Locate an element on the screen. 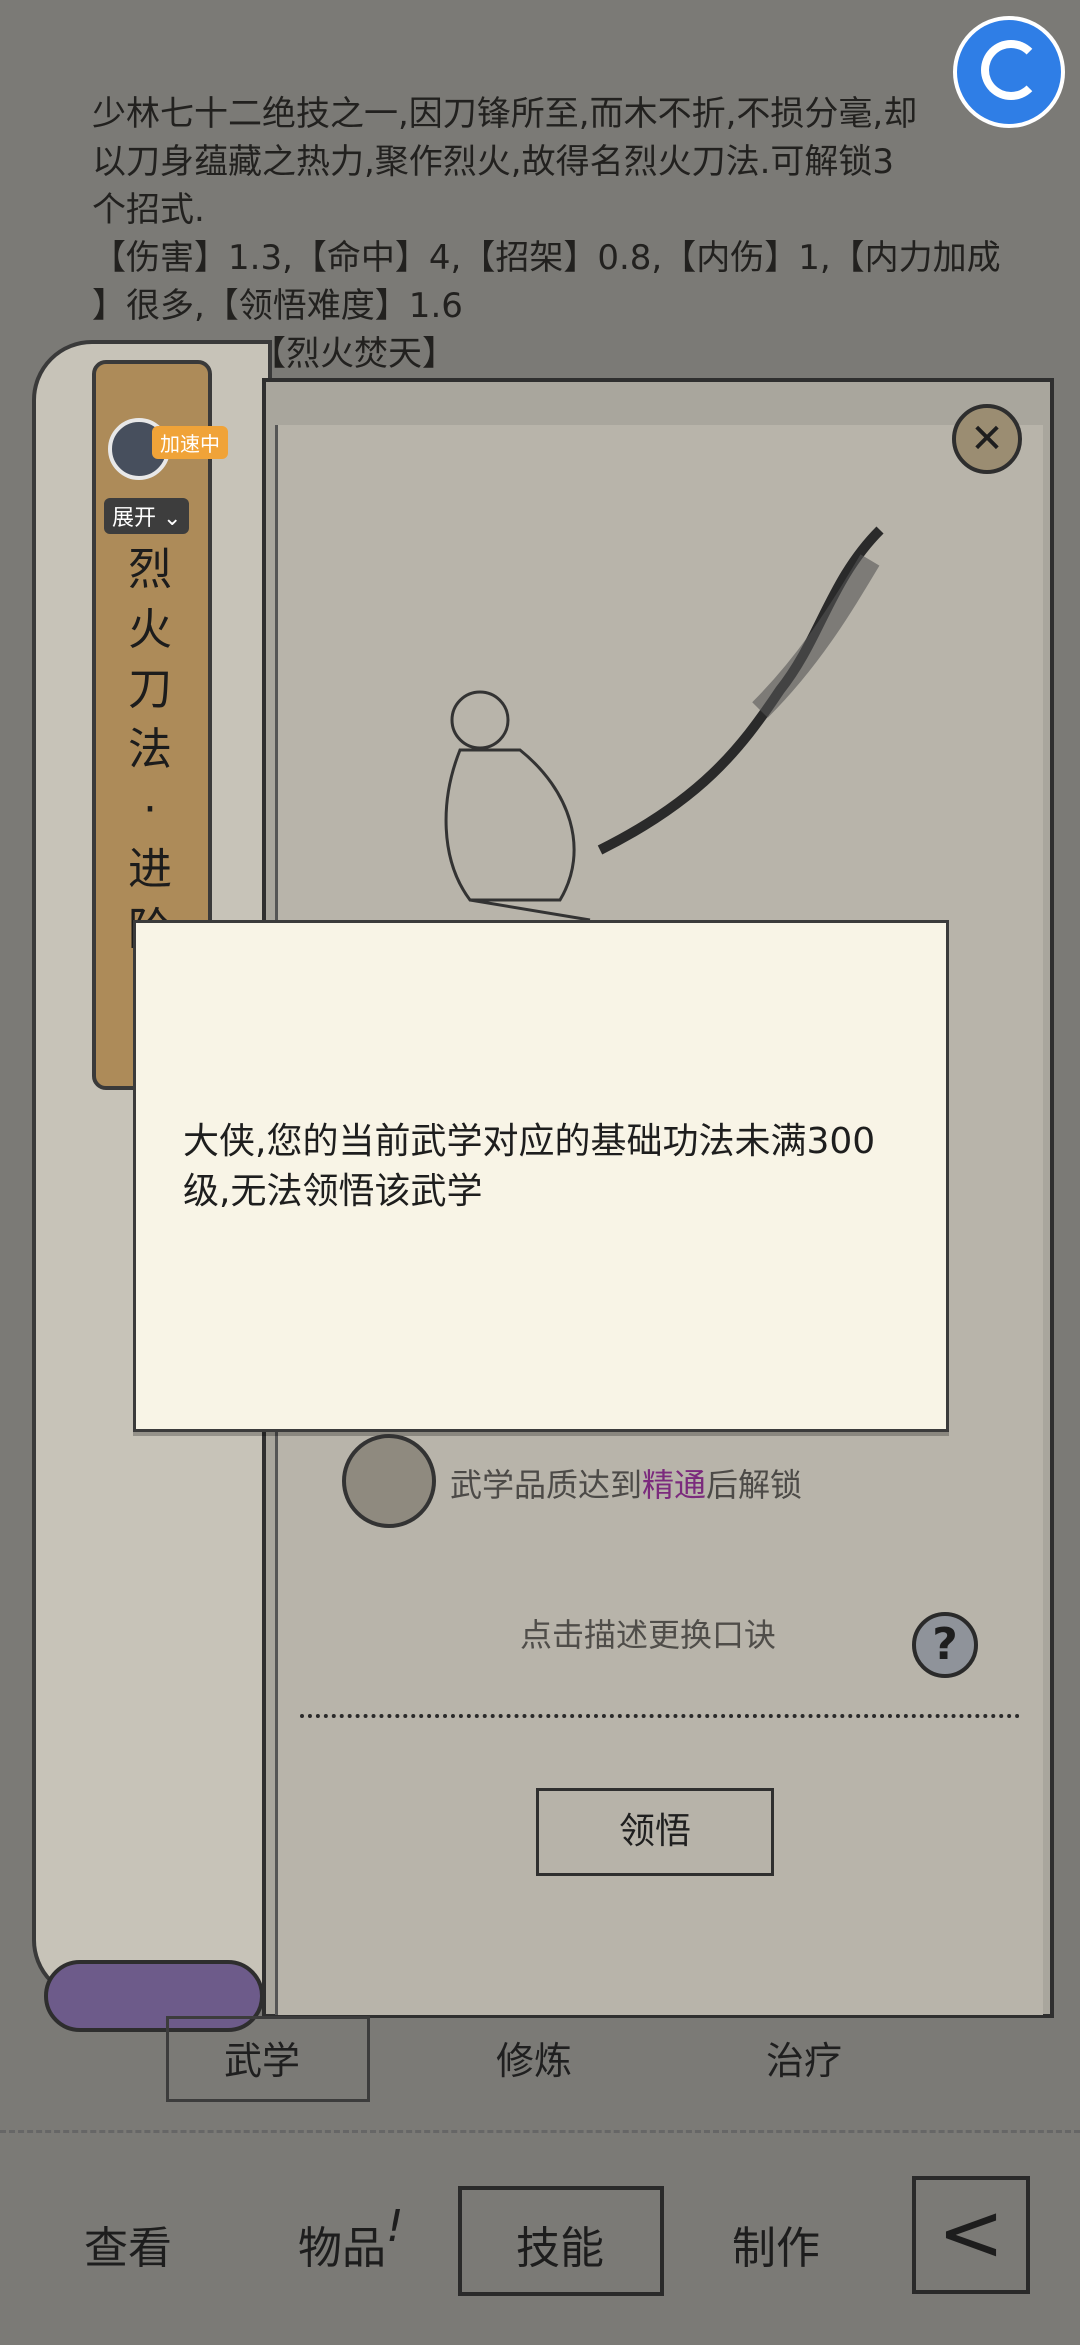  nav-items: 物品! is located at coordinates (351, 2238).